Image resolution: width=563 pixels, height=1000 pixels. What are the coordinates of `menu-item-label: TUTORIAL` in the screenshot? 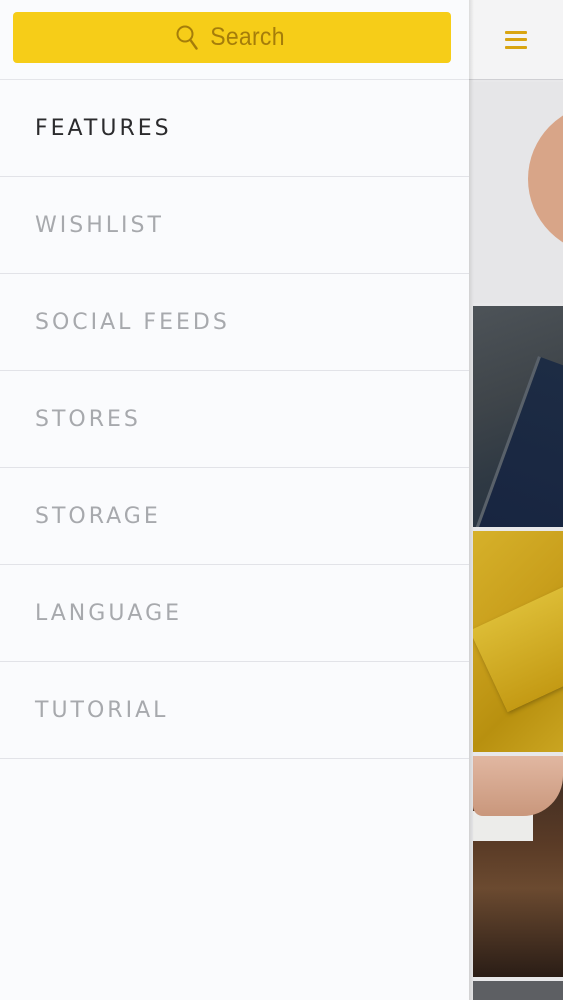 It's located at (102, 710).